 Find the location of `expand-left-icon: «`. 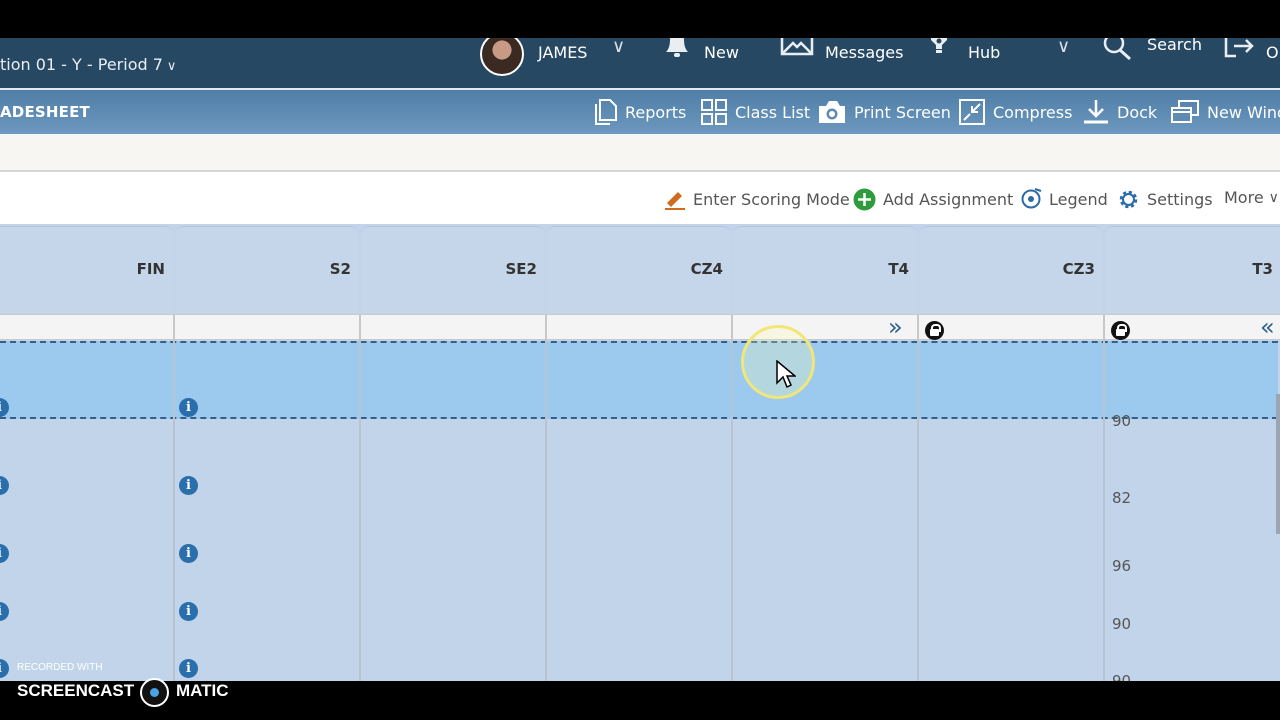

expand-left-icon: « is located at coordinates (1267, 327).